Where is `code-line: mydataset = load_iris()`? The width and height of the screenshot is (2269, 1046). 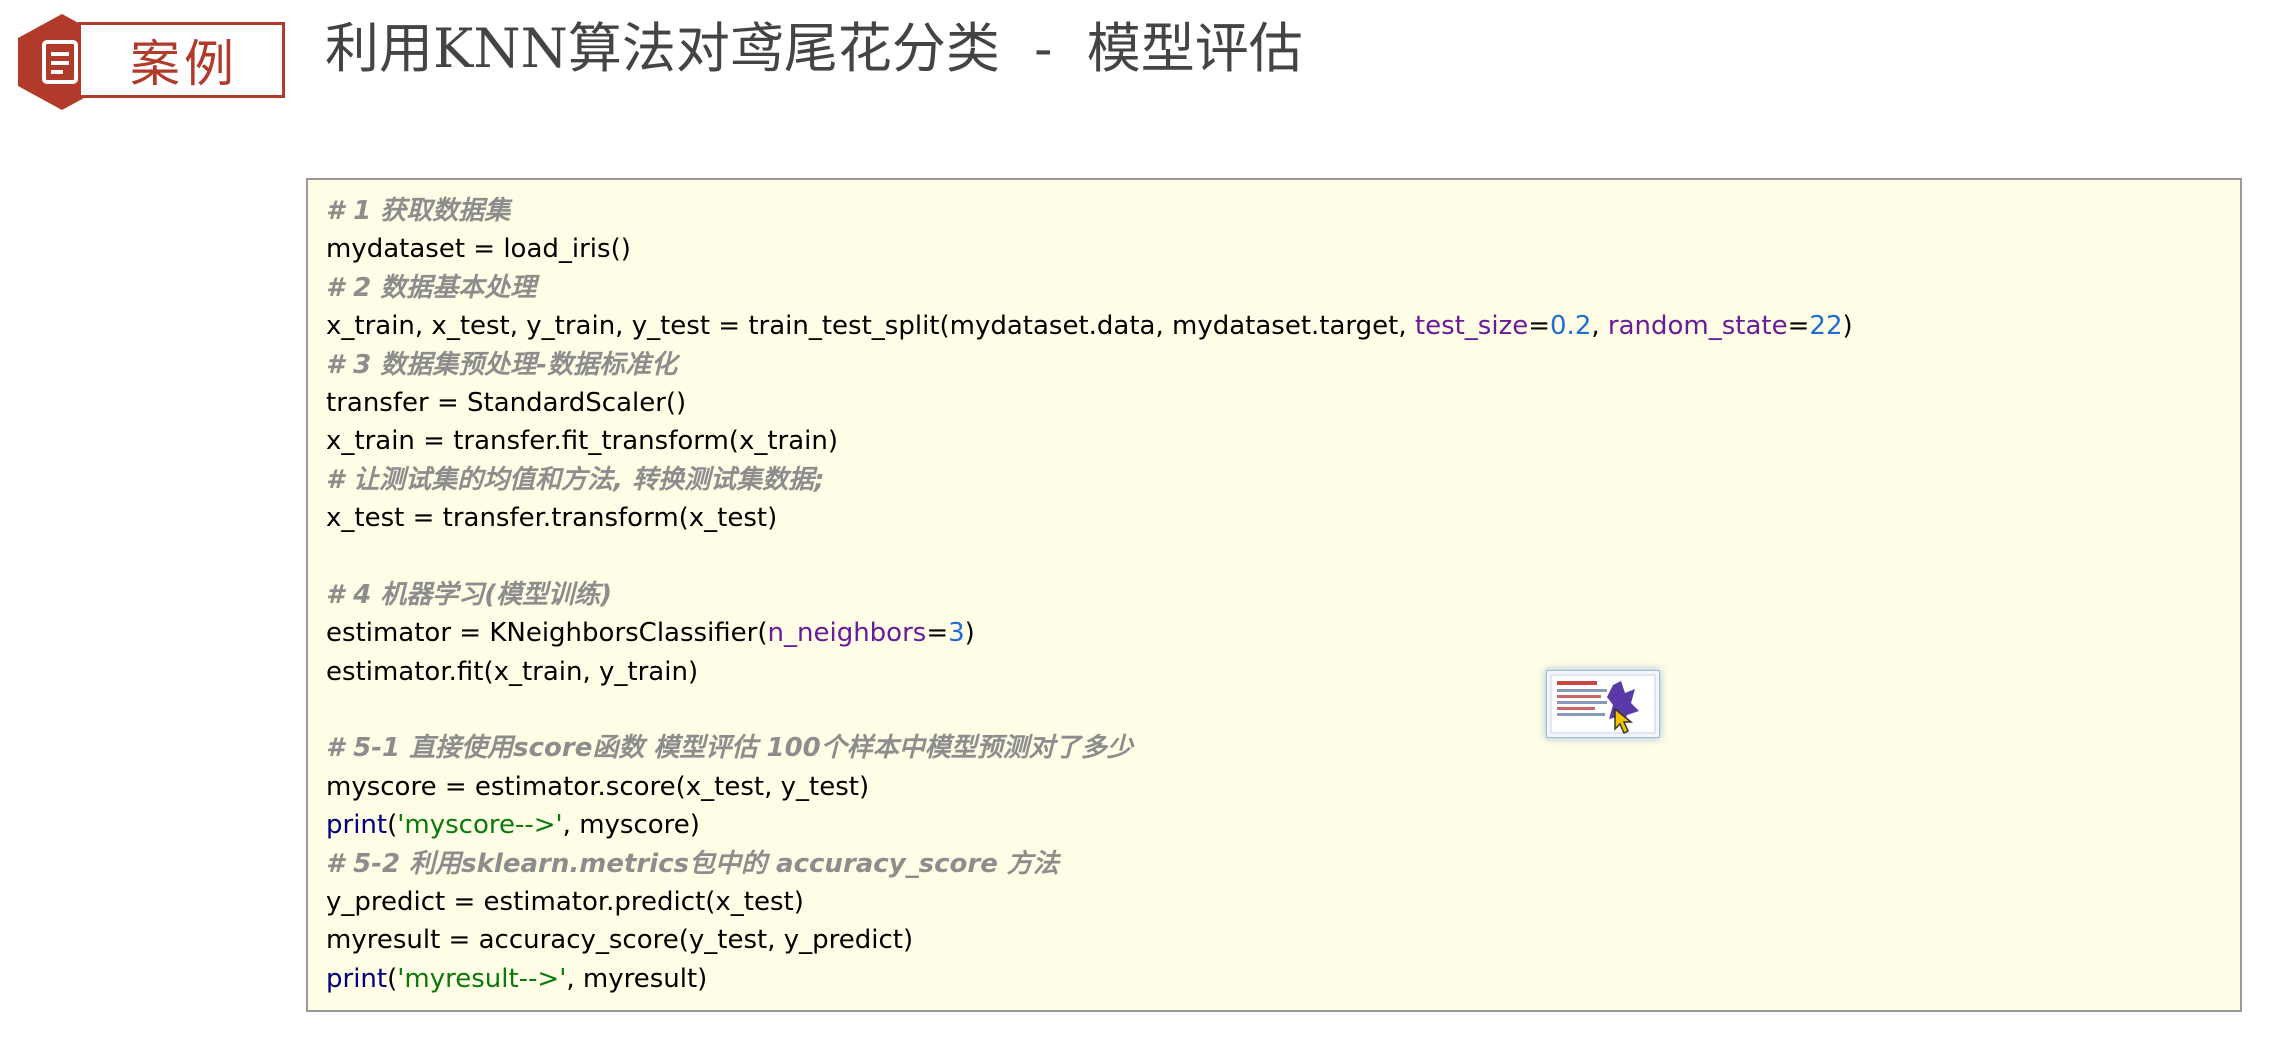
code-line: mydataset = load_iris() is located at coordinates (478, 249).